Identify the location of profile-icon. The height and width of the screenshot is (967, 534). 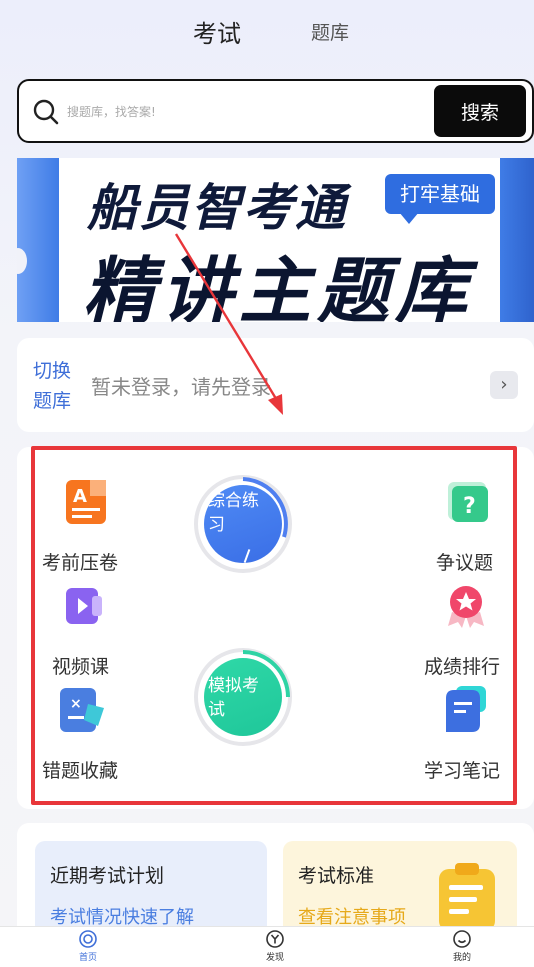
(462, 939).